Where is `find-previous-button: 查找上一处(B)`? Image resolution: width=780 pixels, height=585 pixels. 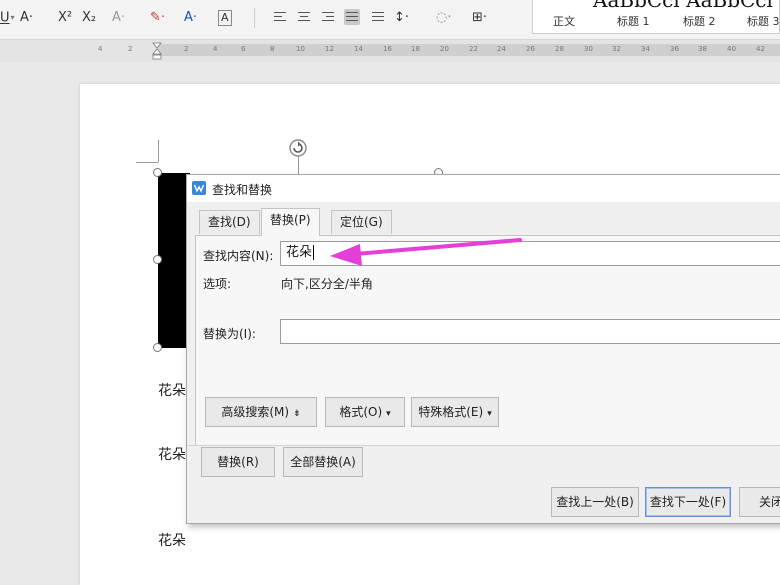
find-previous-button: 查找上一处(B) is located at coordinates (595, 502).